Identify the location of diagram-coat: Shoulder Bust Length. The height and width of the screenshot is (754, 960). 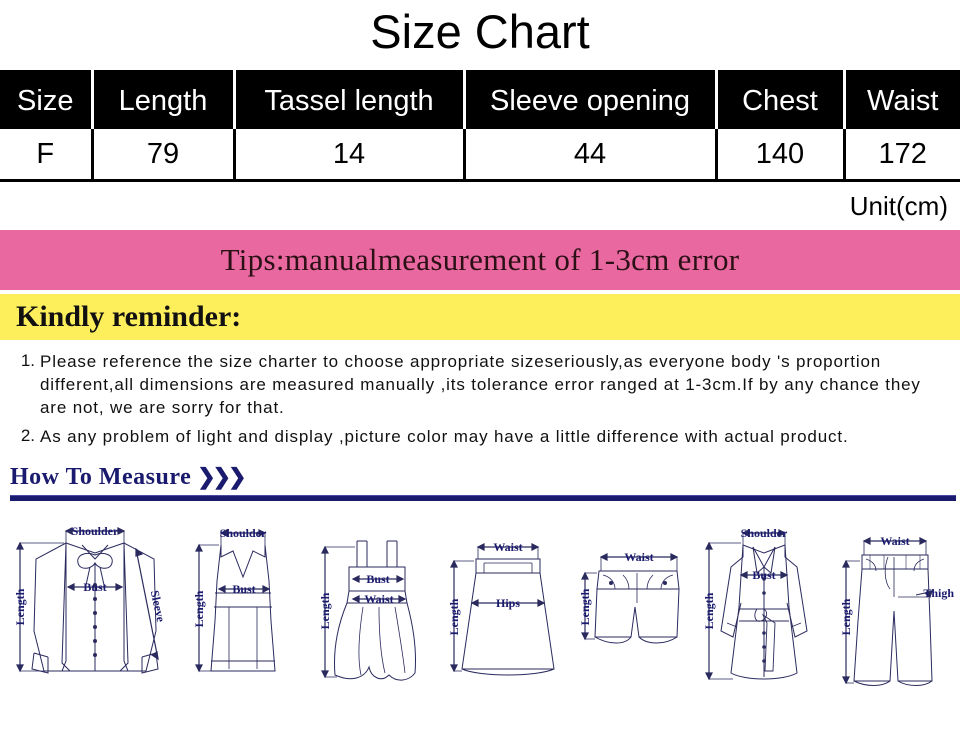
(764, 611).